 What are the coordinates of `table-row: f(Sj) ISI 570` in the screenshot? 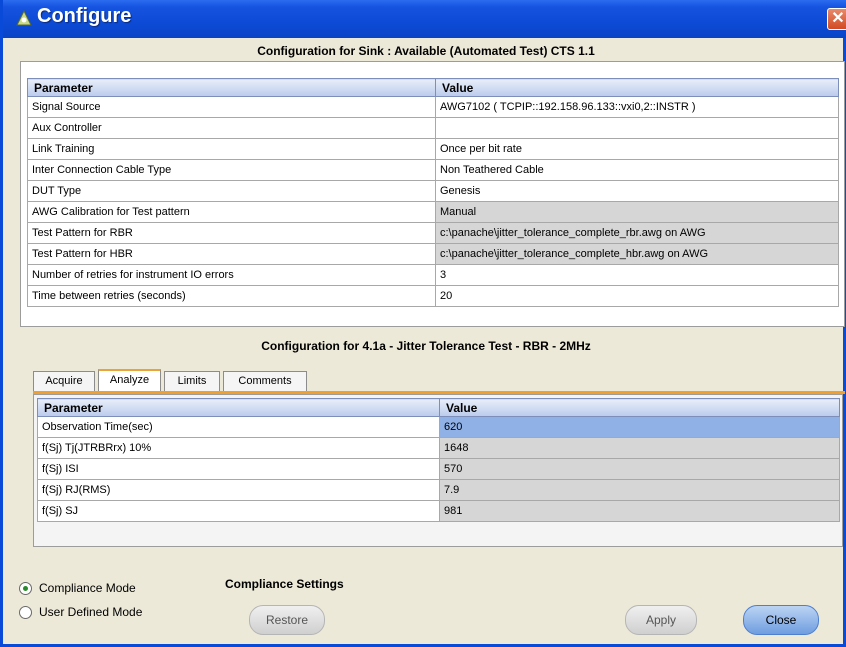 It's located at (438, 469).